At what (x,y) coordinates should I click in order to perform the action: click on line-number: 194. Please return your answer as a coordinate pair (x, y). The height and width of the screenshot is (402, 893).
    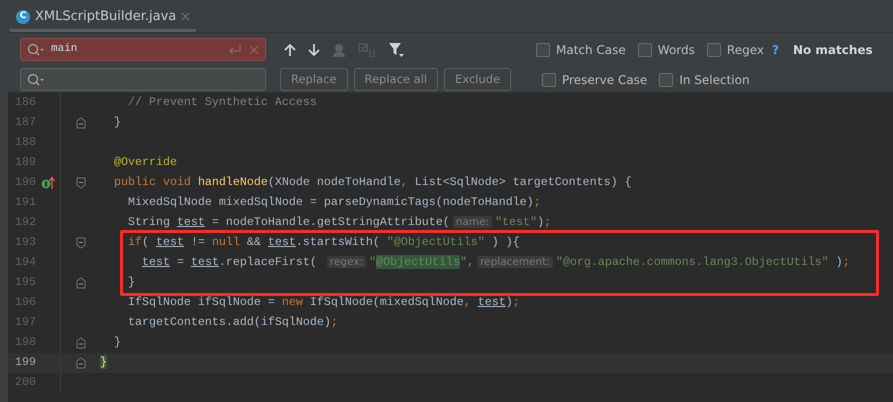
    Looking at the image, I should click on (25, 263).